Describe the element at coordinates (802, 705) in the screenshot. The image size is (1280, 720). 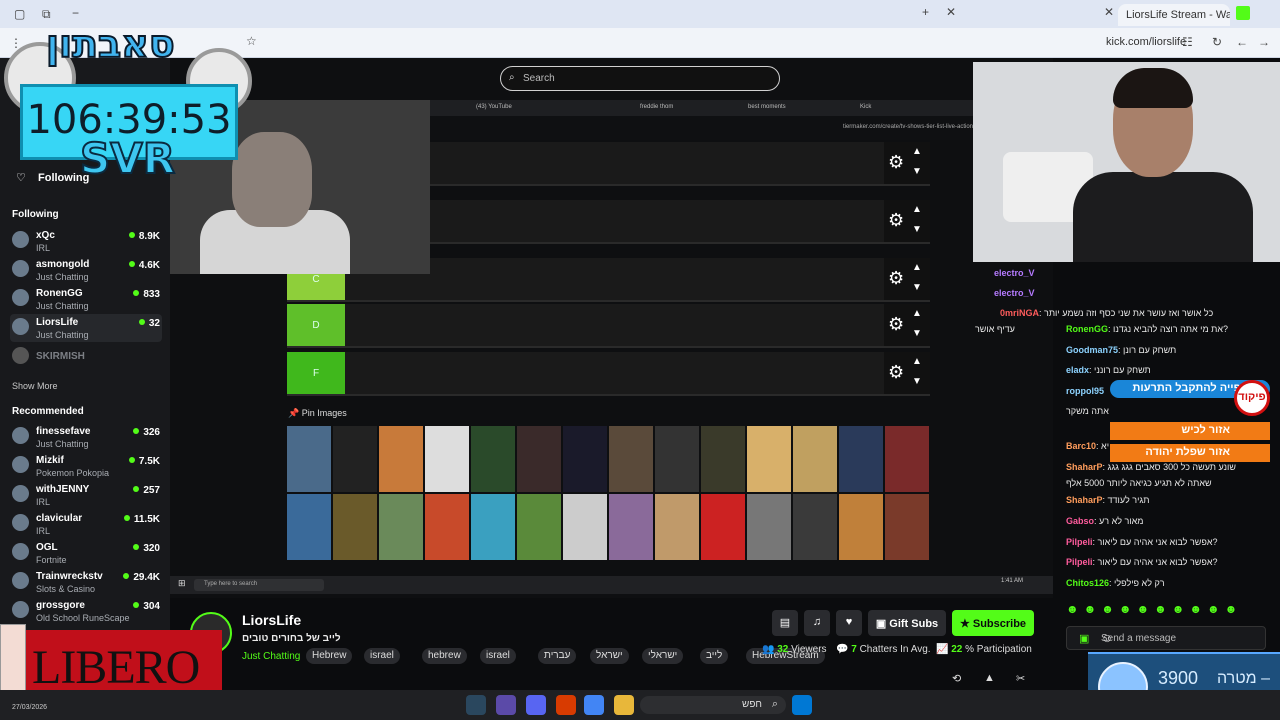
I see `windows-icon` at that location.